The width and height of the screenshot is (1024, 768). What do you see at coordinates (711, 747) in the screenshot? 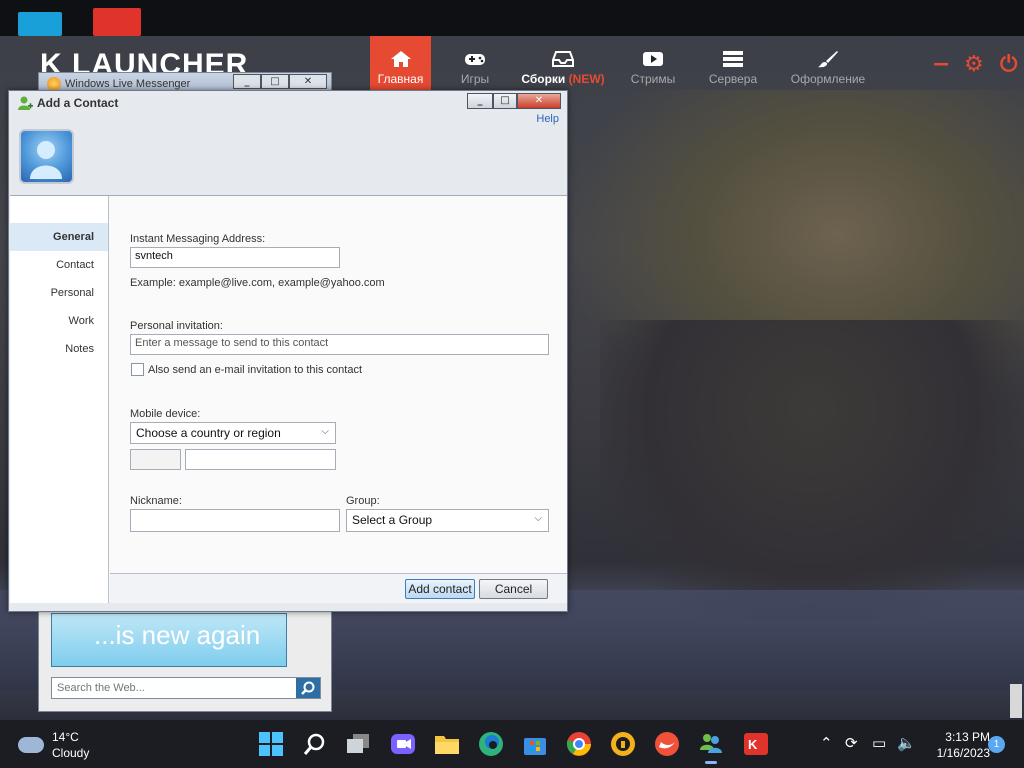
I see `messenger-icon` at bounding box center [711, 747].